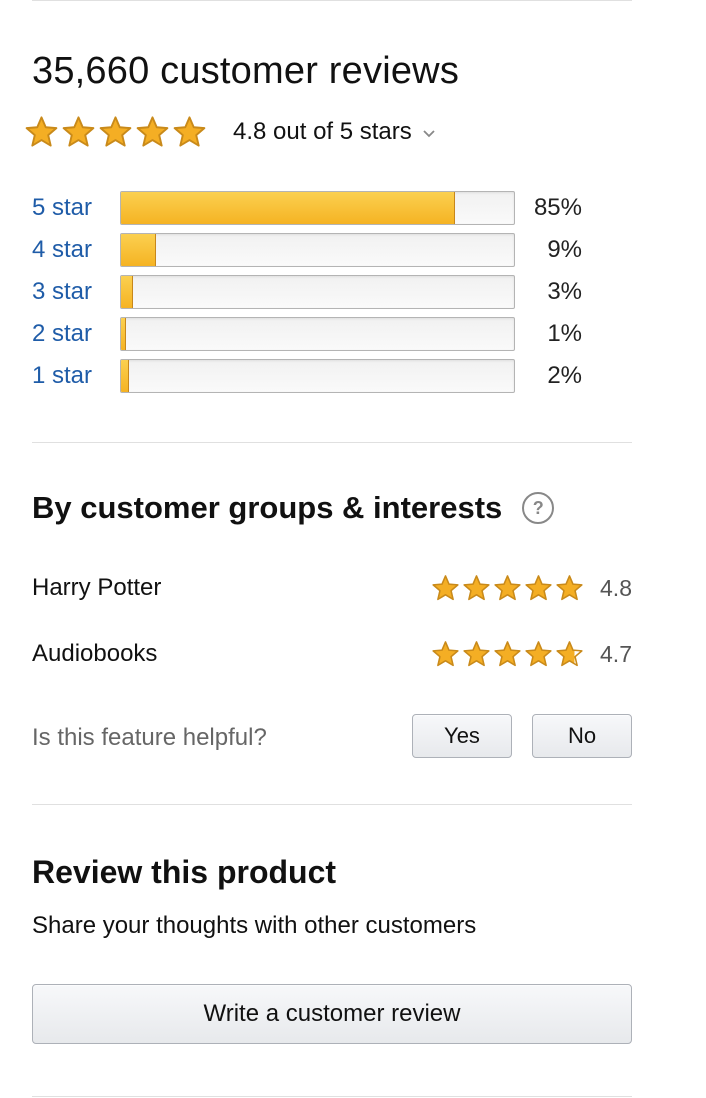  I want to click on histogram-row: 3 star 3%, so click(332, 292).